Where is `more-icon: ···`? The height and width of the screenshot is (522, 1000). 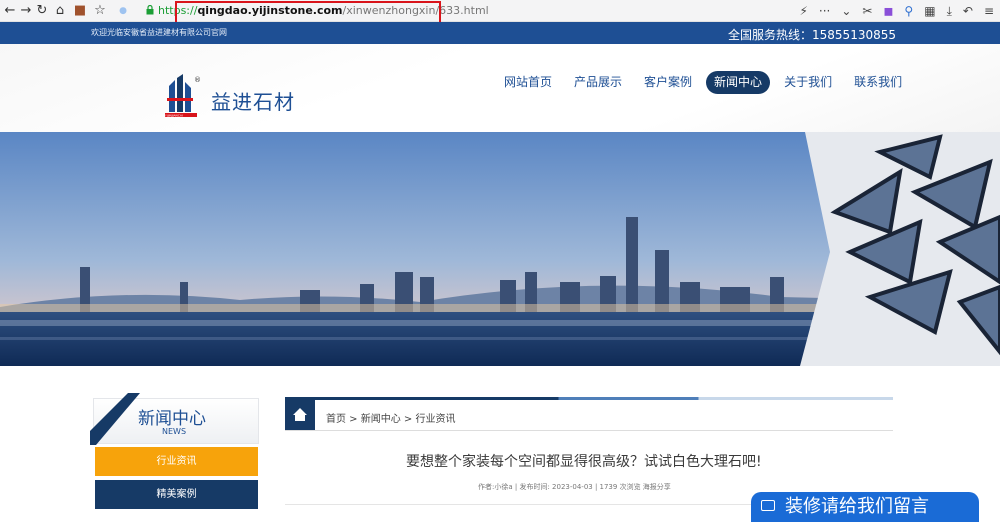
more-icon: ··· is located at coordinates (824, 11).